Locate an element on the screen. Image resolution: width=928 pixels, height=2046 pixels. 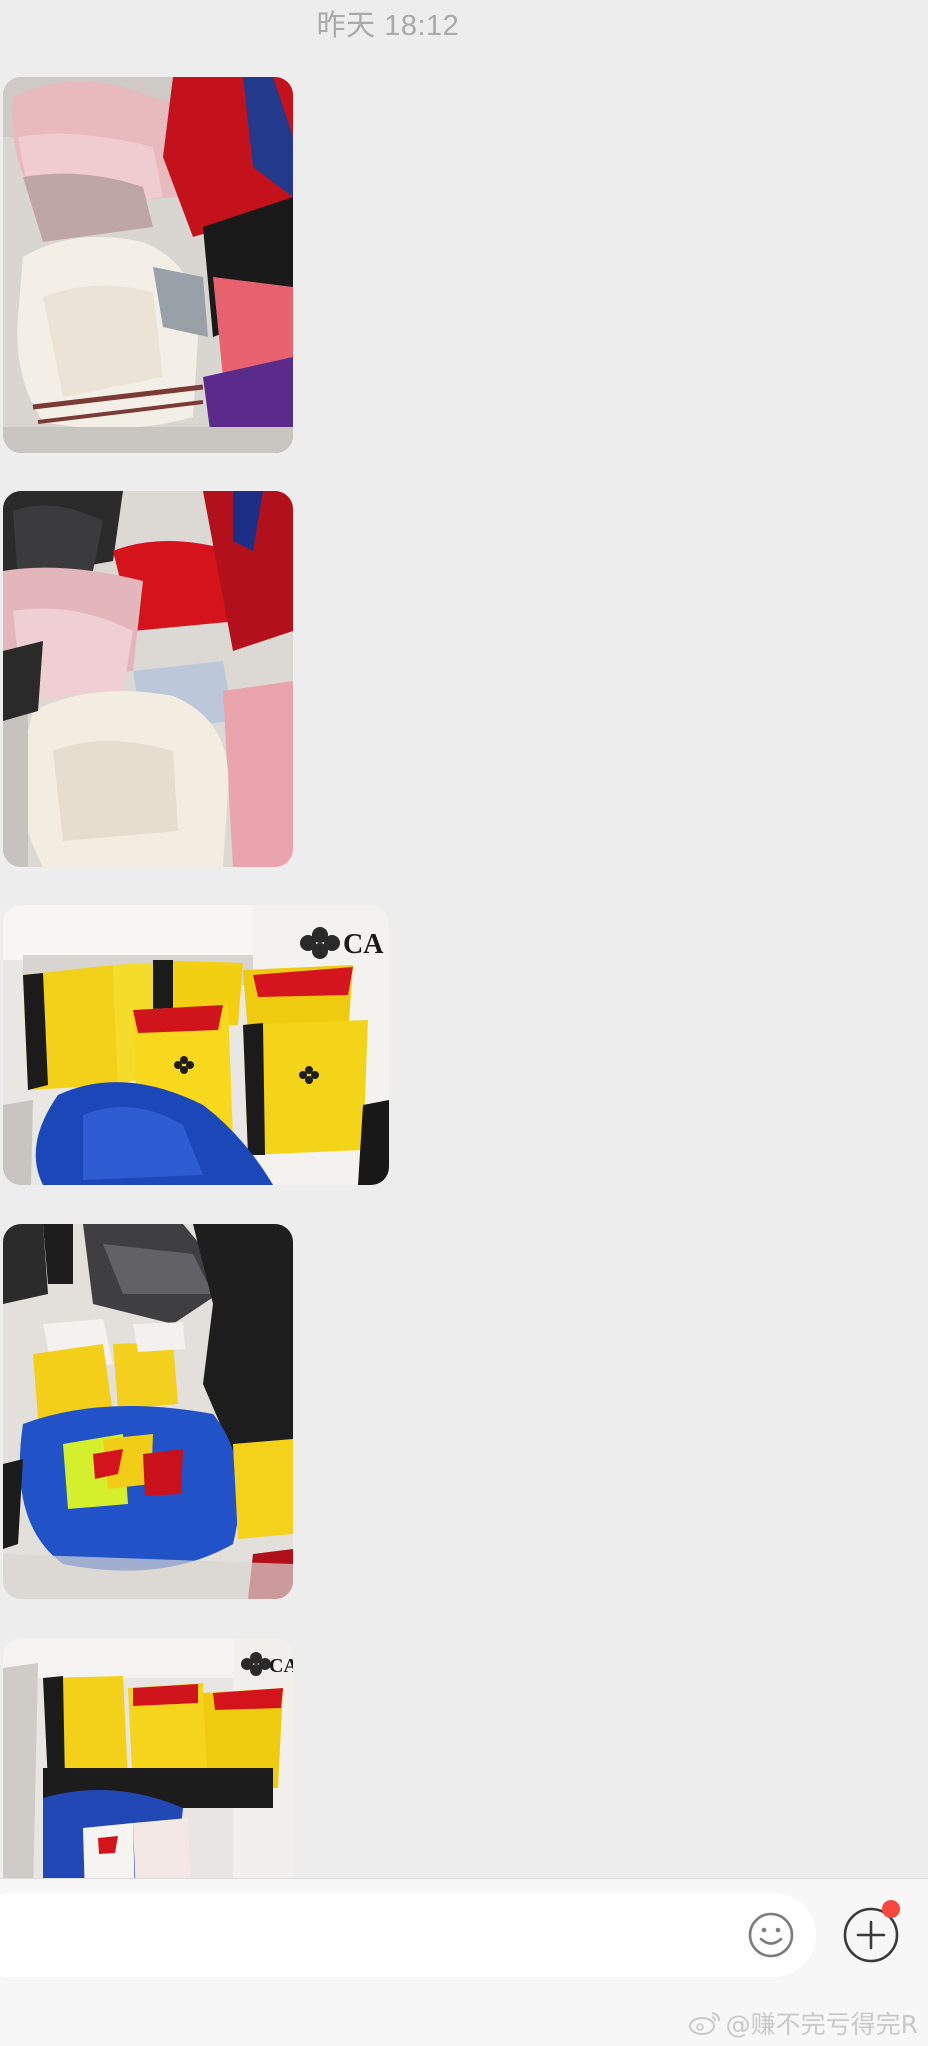
watermark: @赚不完亏得完R is located at coordinates (803, 2023).